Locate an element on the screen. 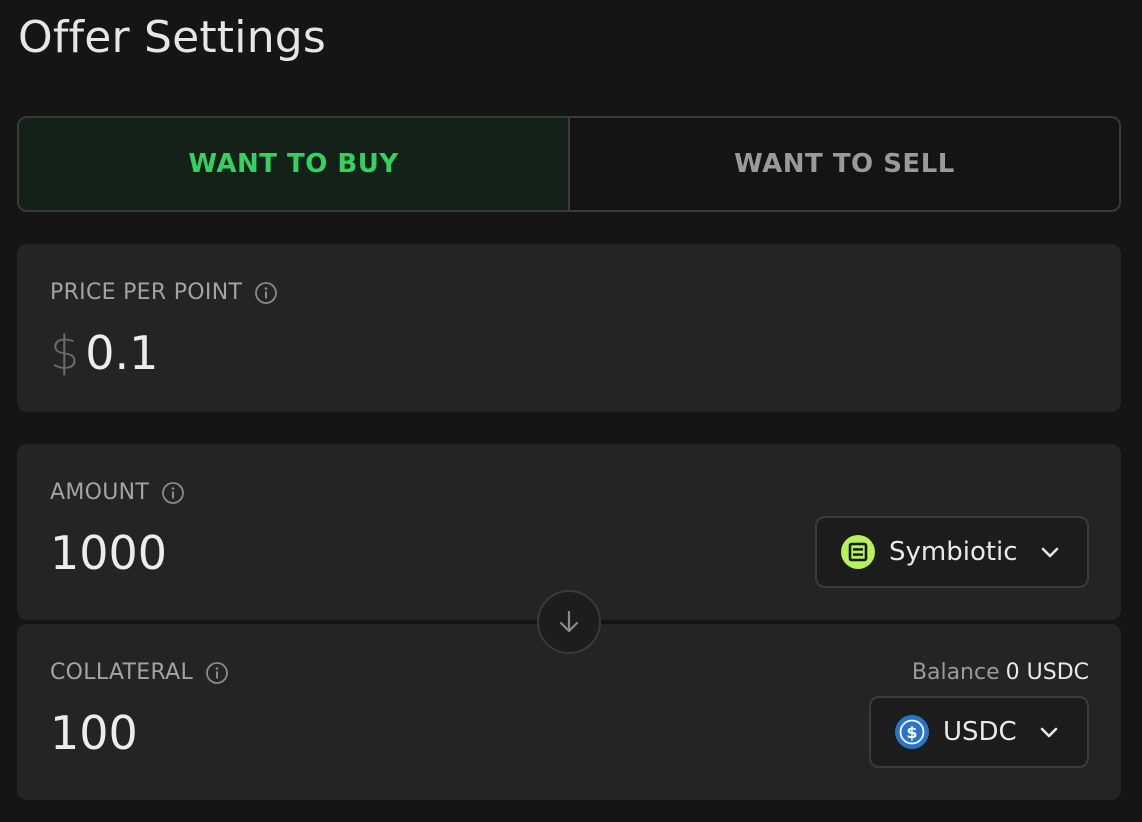 This screenshot has width=1142, height=822. collateral-balance: Balance 0 USDC is located at coordinates (1000, 672).